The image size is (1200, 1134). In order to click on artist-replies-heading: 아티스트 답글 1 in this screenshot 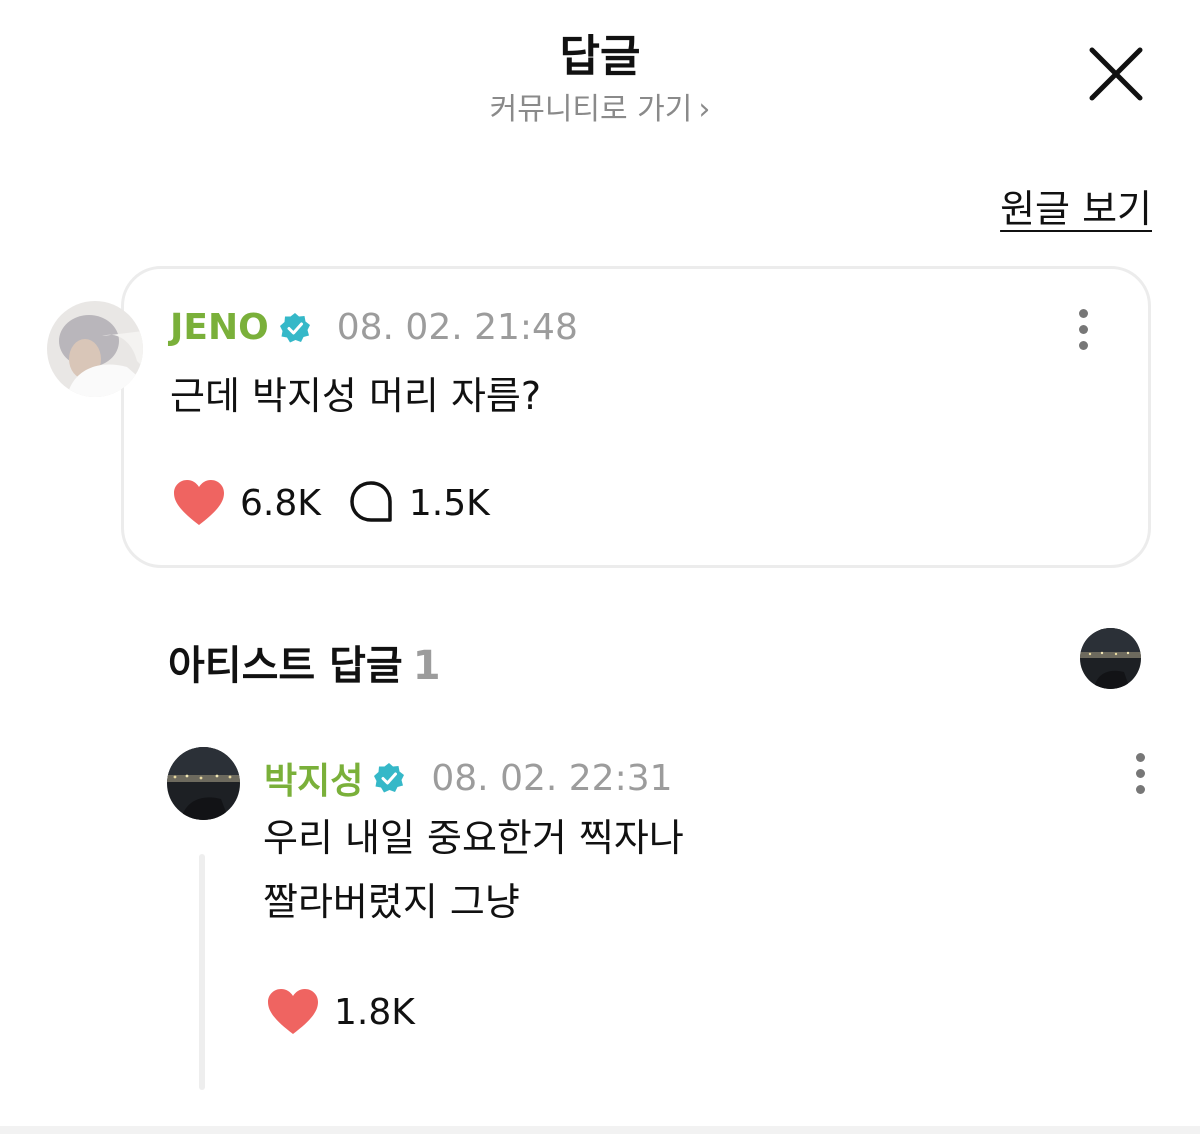, I will do `click(304, 662)`.